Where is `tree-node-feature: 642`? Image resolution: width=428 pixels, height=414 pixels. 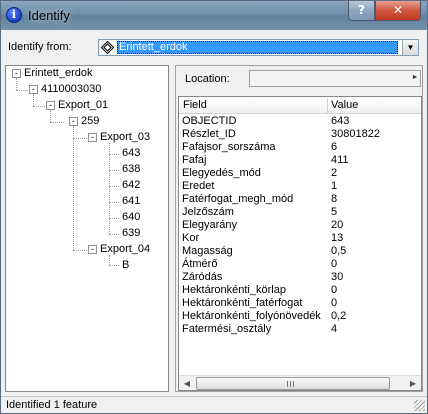
tree-node-feature: 642 is located at coordinates (131, 185).